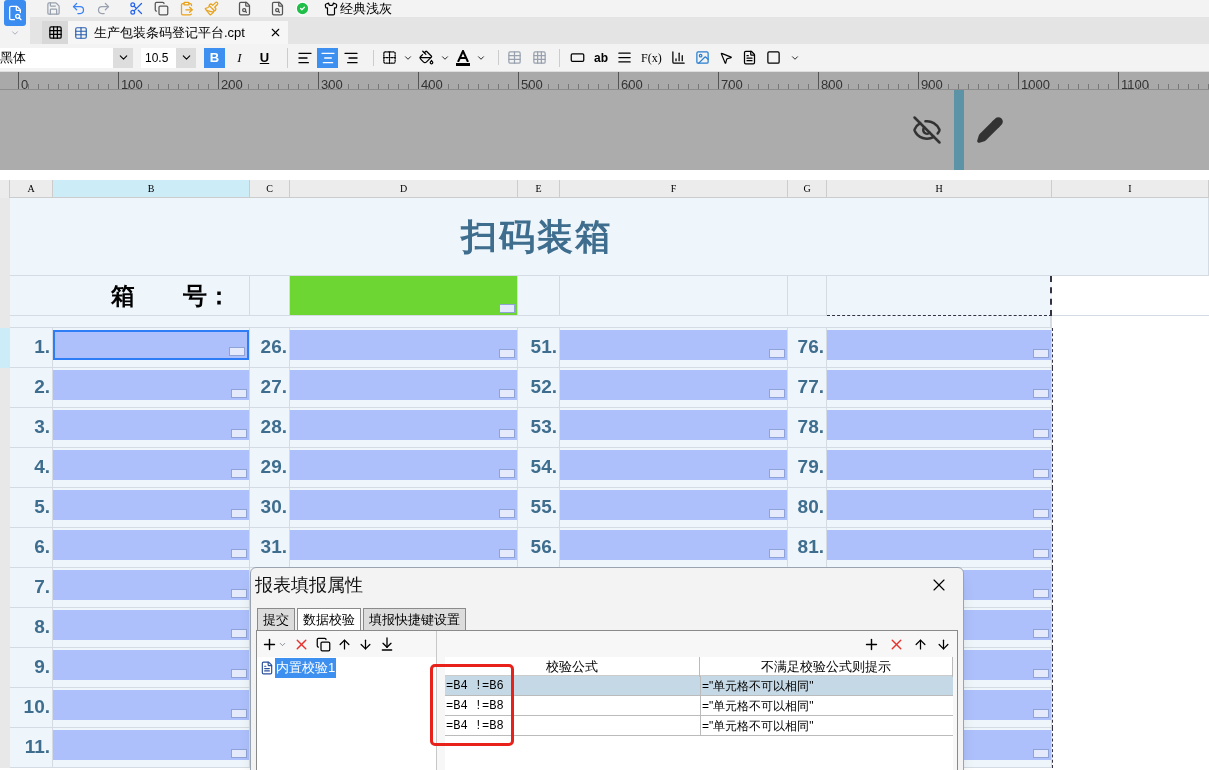  What do you see at coordinates (702, 57) in the screenshot?
I see `image-icon` at bounding box center [702, 57].